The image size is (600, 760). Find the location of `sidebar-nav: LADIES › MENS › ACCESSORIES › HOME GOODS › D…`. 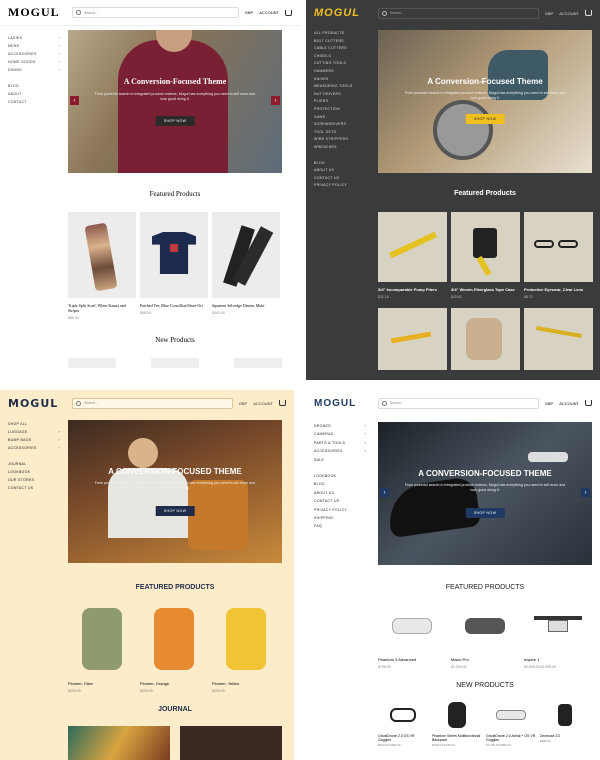

sidebar-nav: LADIES › MENS › ACCESSORIES › HOME GOODS › D… is located at coordinates (34, 70).